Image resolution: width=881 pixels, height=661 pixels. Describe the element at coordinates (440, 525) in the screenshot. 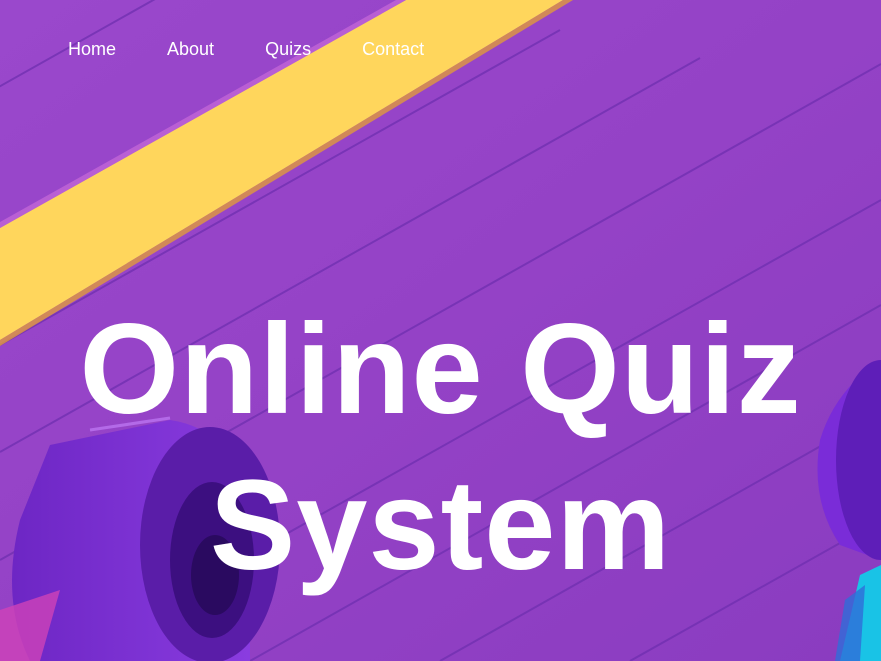

I see `hero-title-line-2: System` at that location.